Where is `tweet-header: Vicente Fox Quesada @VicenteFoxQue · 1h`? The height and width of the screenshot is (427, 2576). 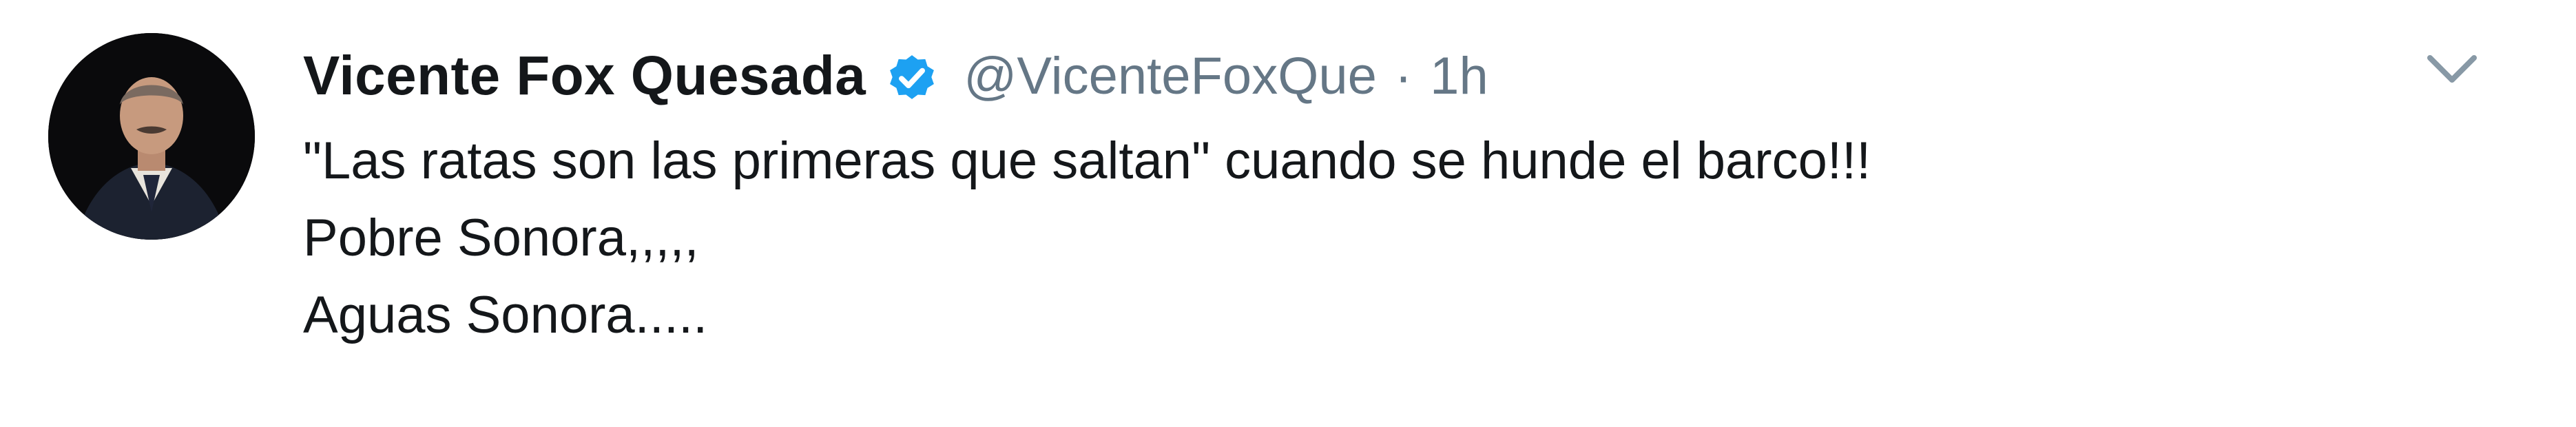
tweet-header: Vicente Fox Quesada @VicenteFoxQue · 1h is located at coordinates (1439, 75).